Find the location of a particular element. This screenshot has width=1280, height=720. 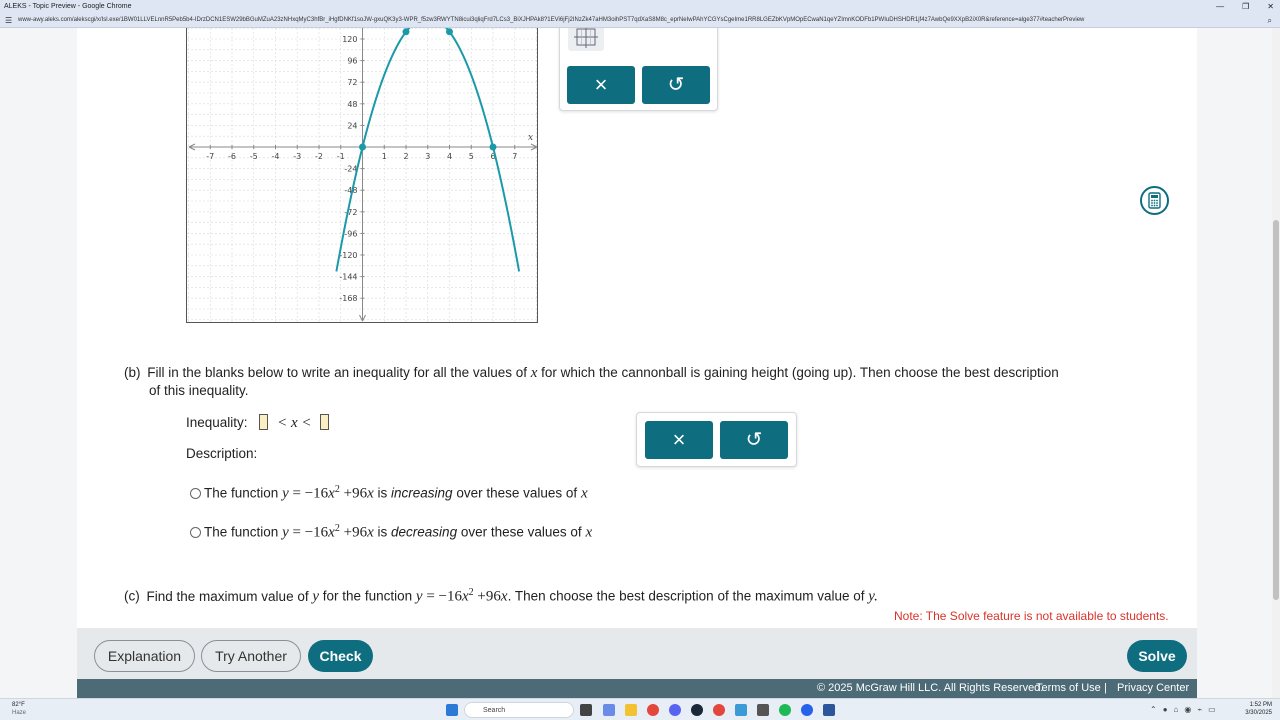

inequality-row: Inequality: < x < is located at coordinates (260, 423).